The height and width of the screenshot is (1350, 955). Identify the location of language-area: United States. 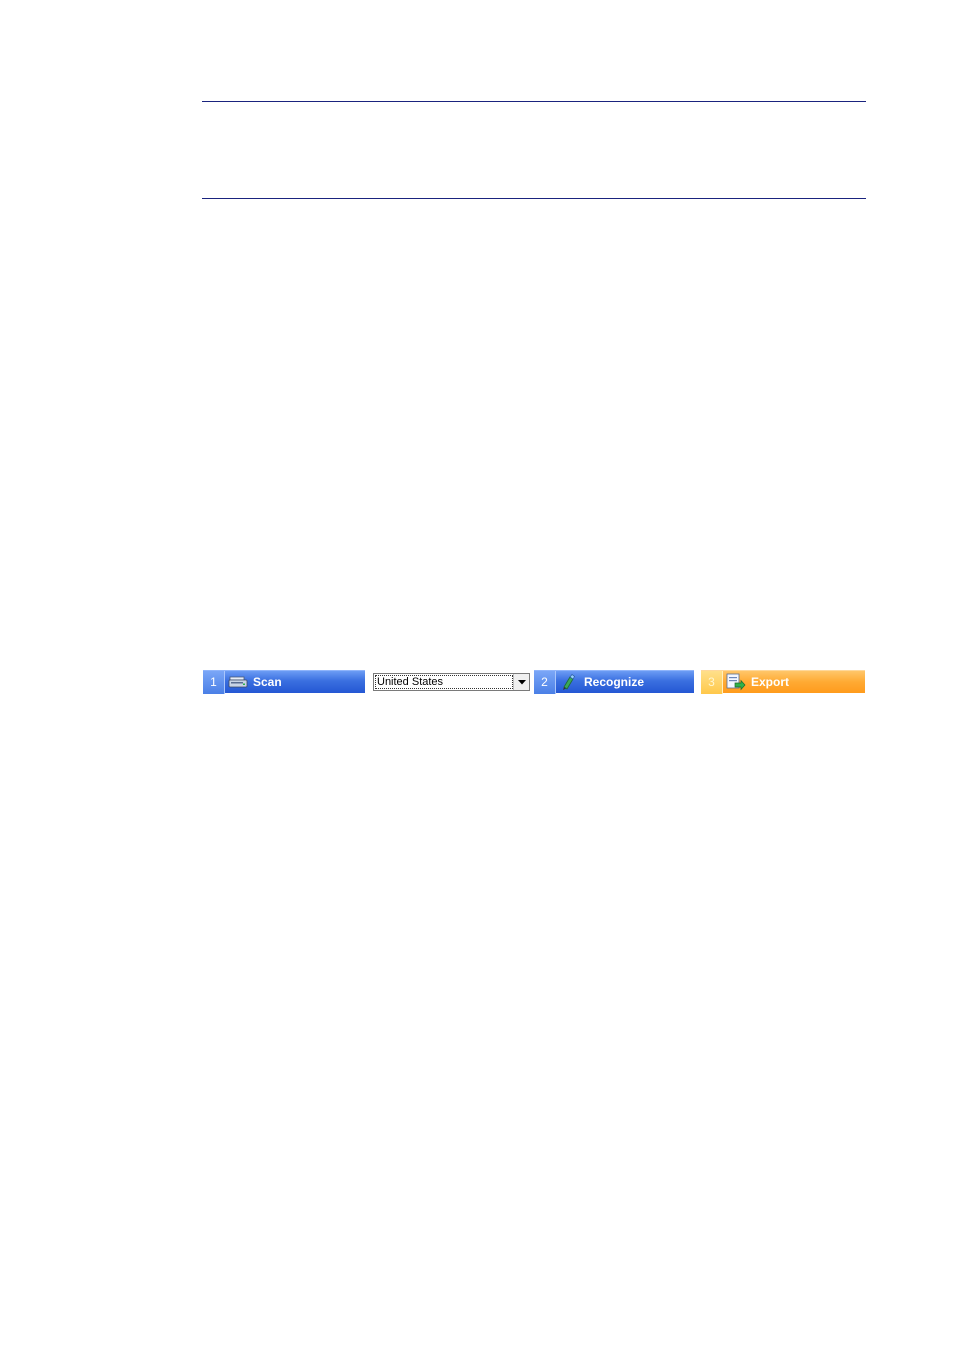
(449, 681).